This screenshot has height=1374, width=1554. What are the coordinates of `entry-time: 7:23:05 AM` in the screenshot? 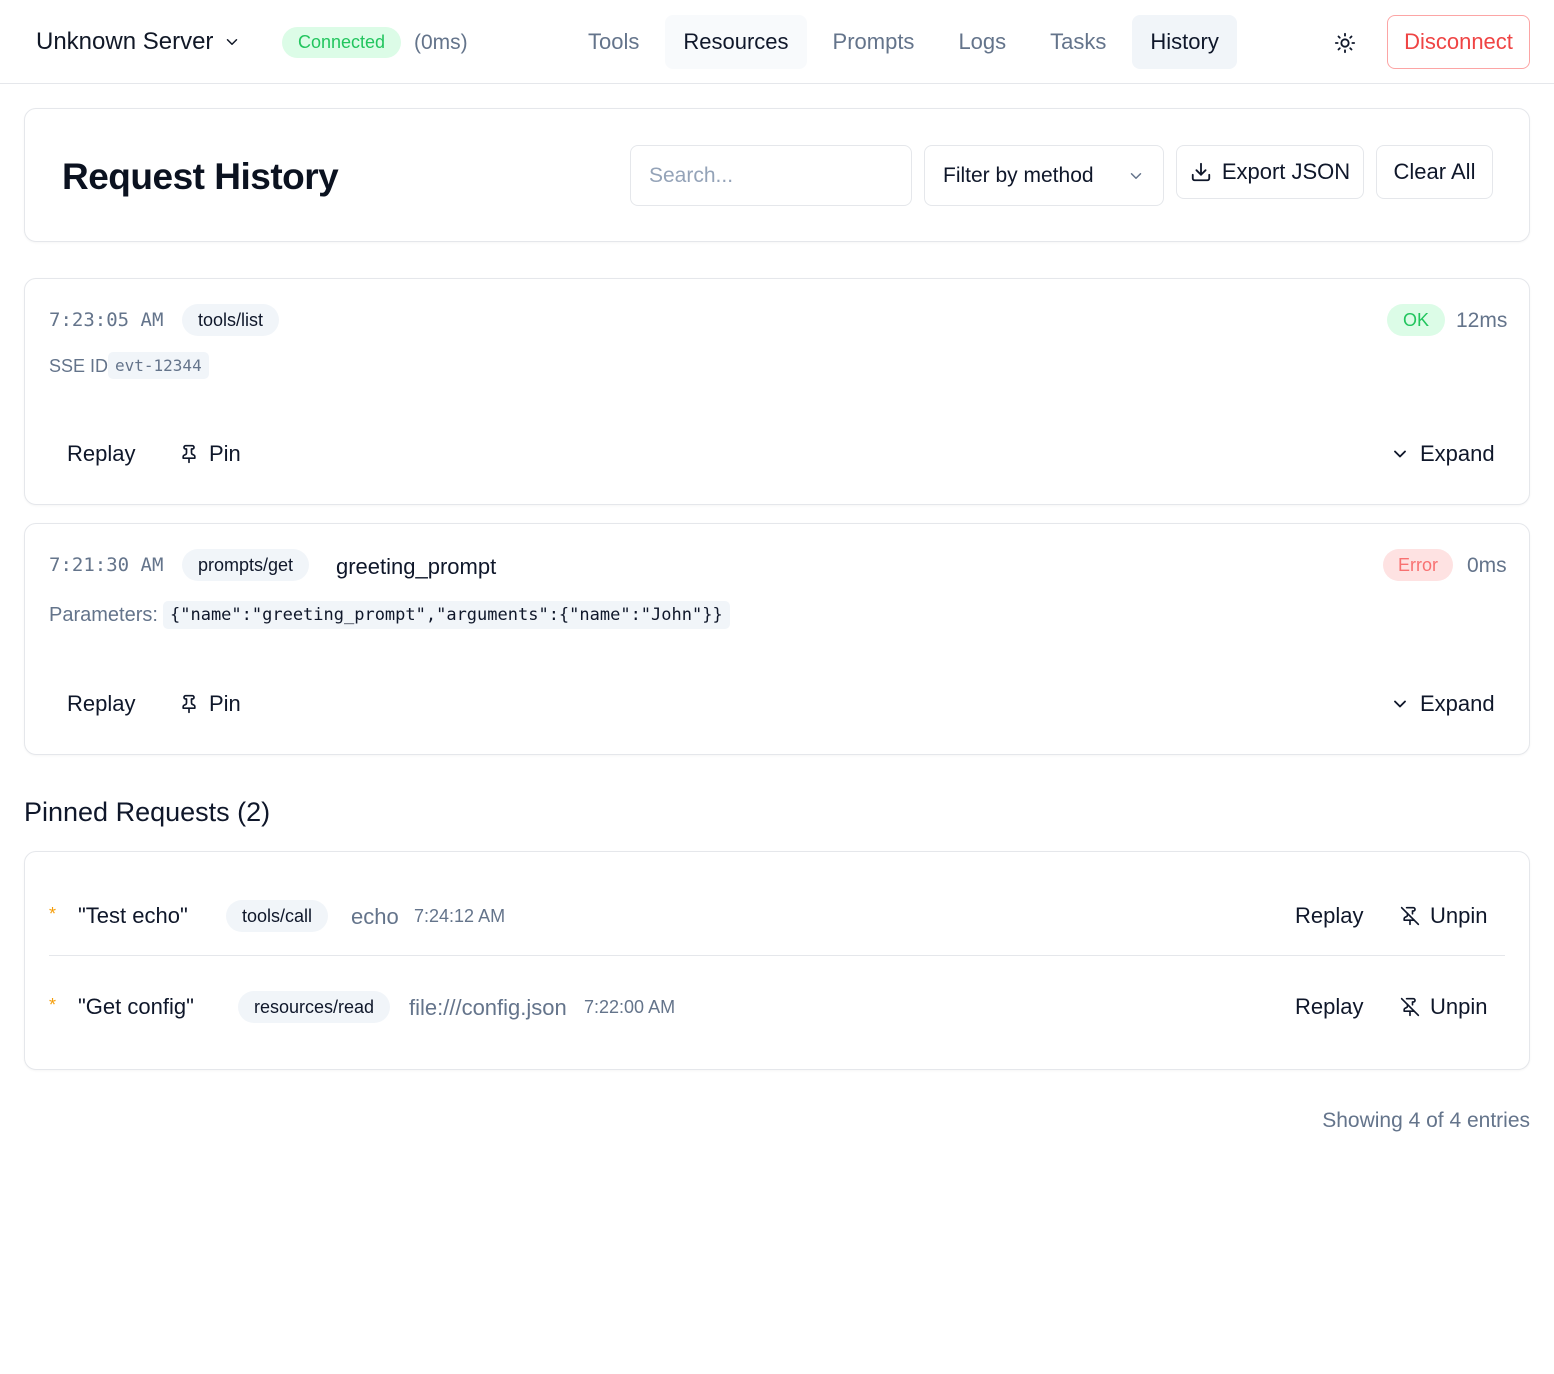 It's located at (106, 320).